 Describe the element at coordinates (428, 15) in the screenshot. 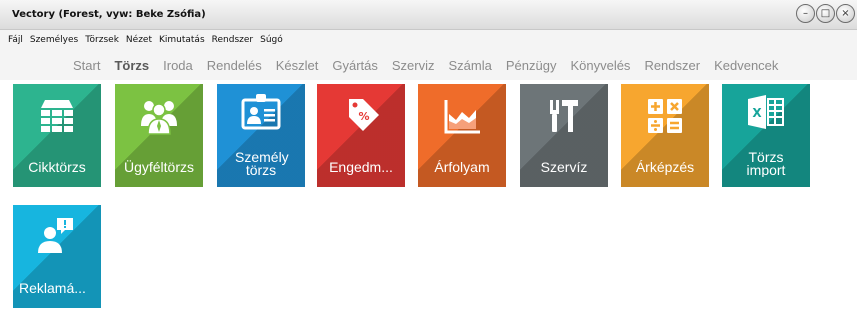

I see `title-bar: Vectory (Forest, vyw: Beke Zsófia) – □ ×` at that location.